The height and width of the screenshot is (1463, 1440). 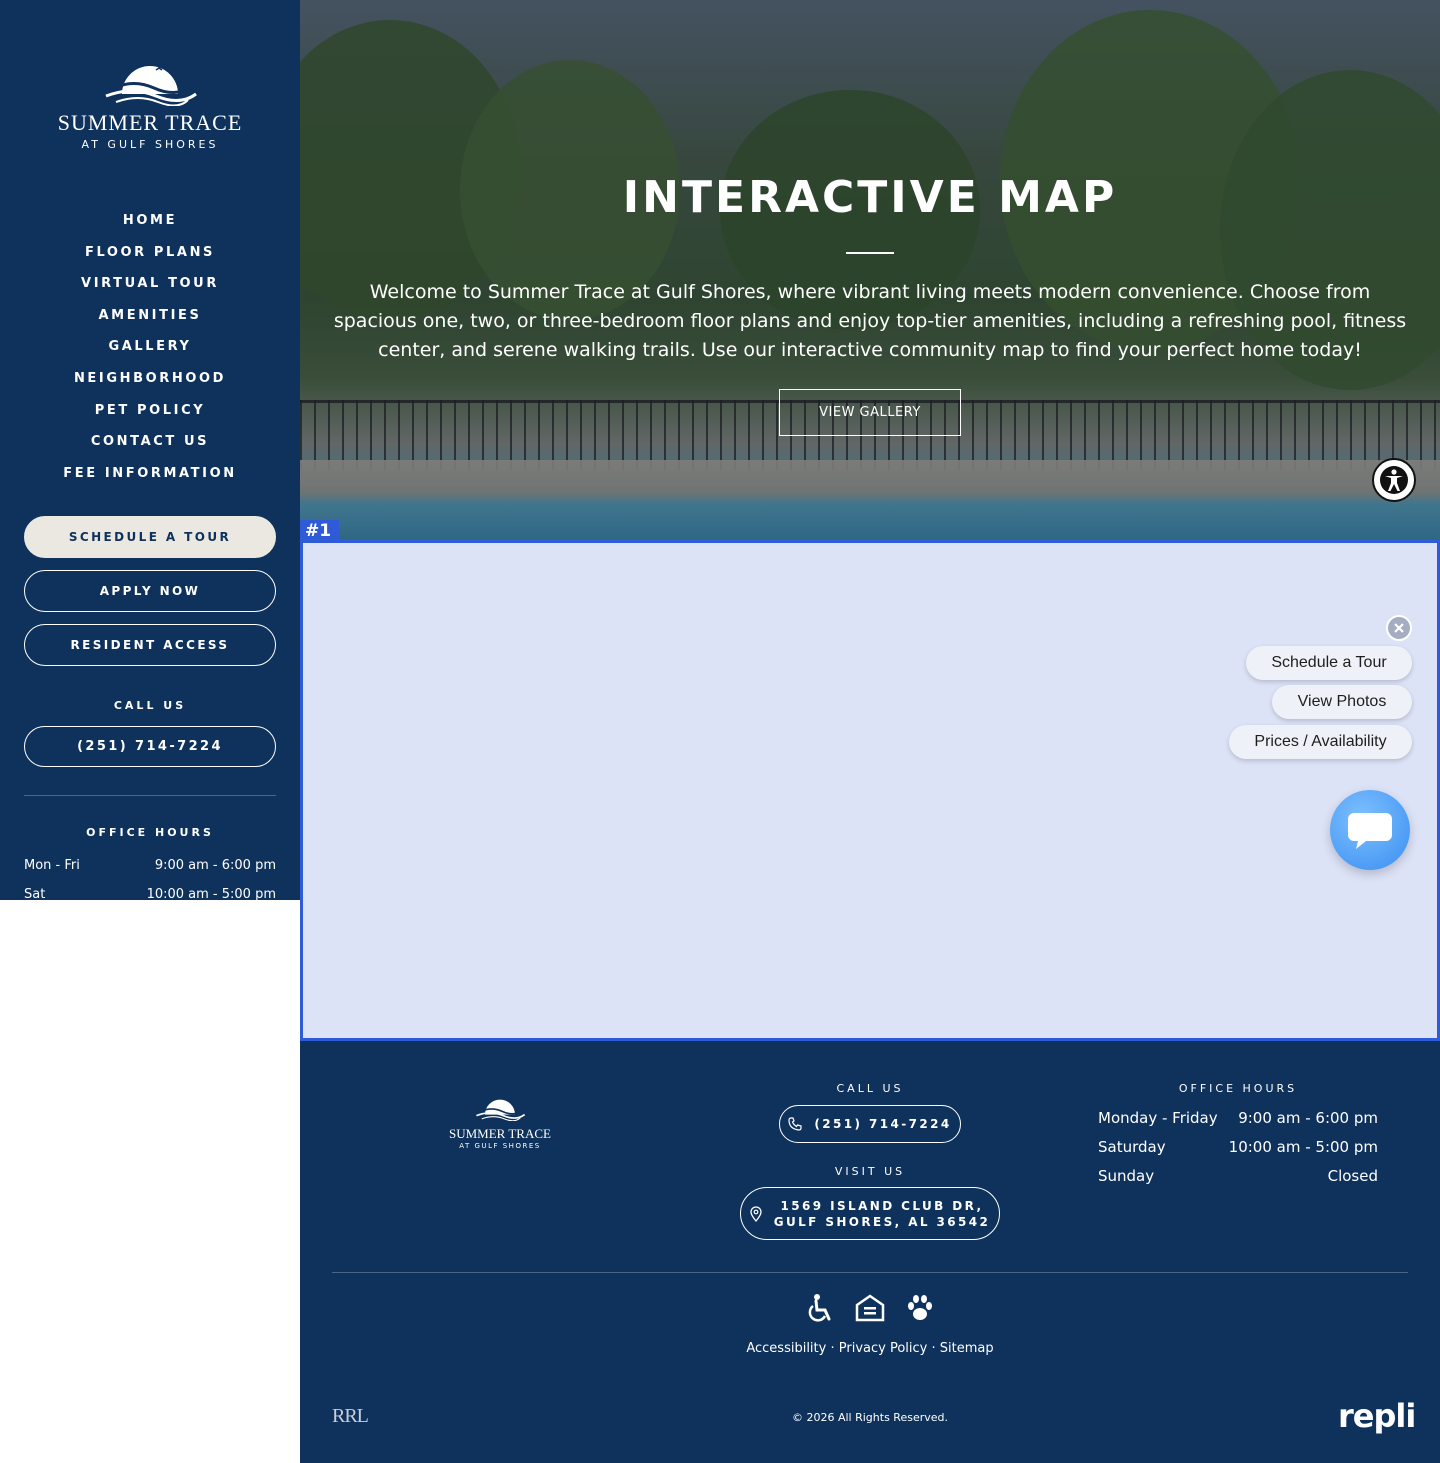 I want to click on privacy-policy-link: Privacy Policy, so click(x=883, y=1348).